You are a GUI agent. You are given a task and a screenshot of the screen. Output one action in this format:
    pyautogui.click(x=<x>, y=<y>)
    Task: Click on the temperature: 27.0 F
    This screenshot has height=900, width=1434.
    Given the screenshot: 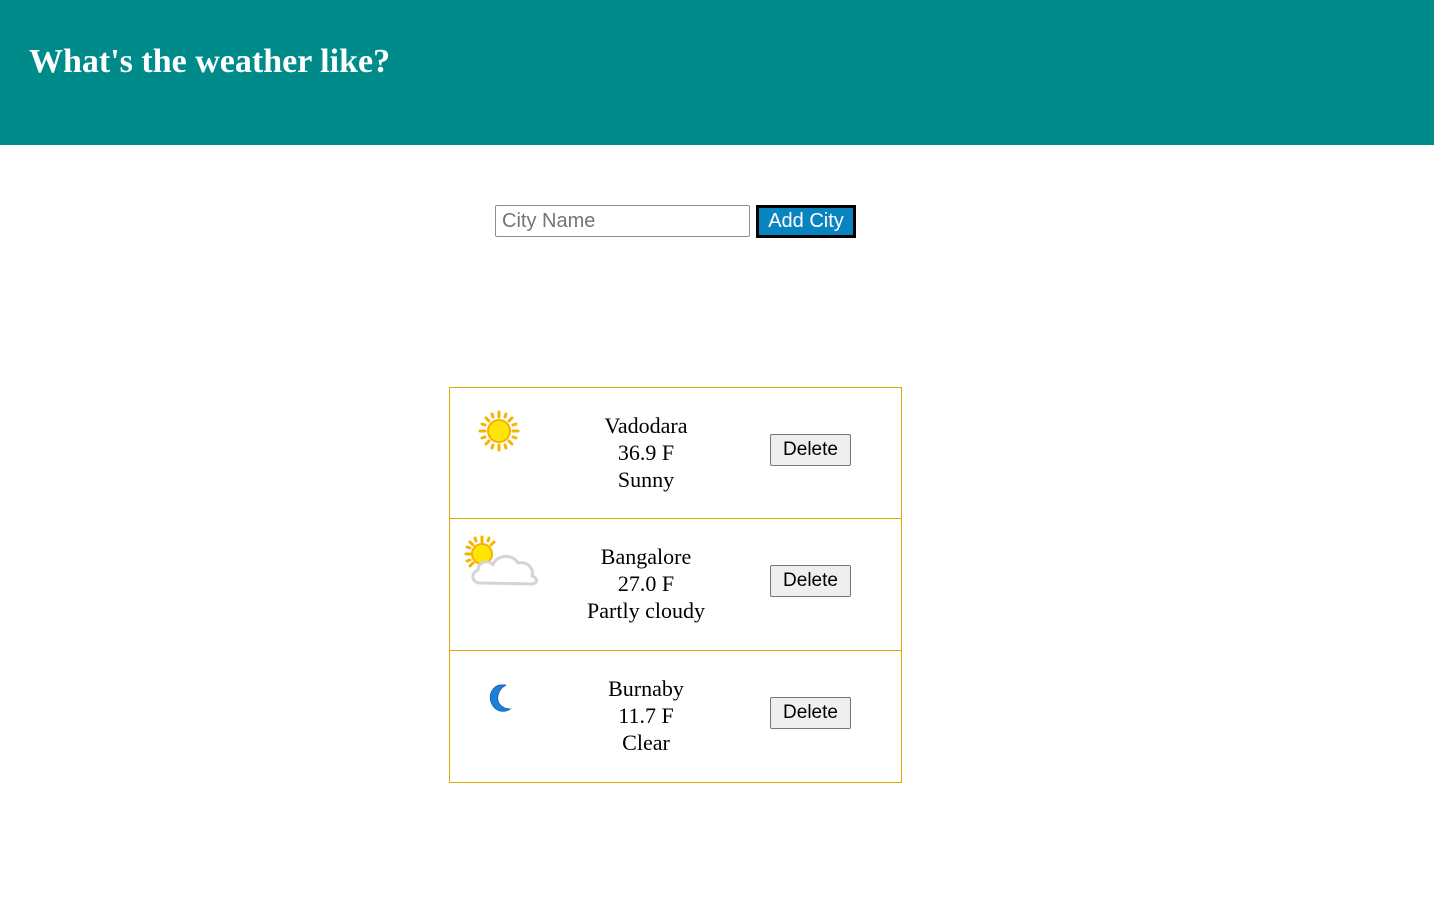 What is the action you would take?
    pyautogui.click(x=646, y=583)
    